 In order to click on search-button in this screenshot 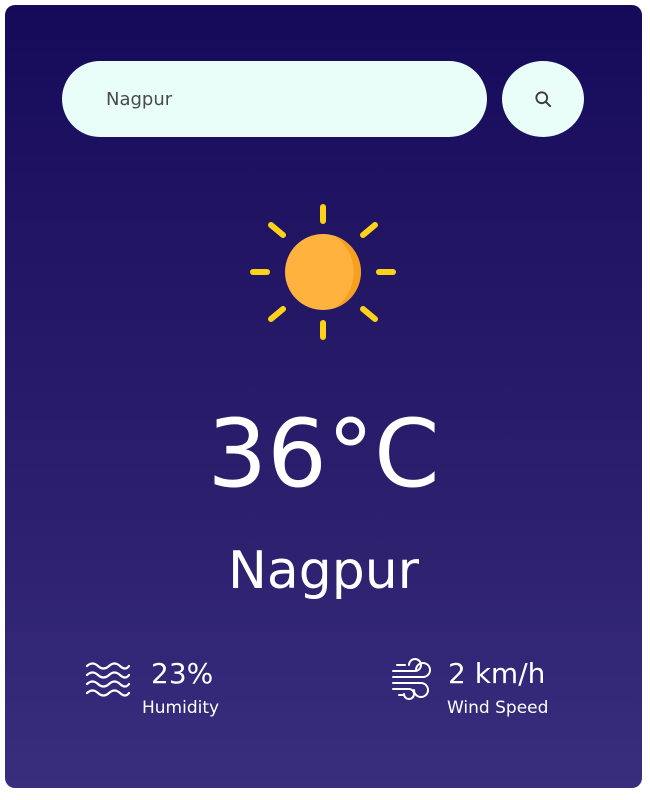, I will do `click(543, 99)`.